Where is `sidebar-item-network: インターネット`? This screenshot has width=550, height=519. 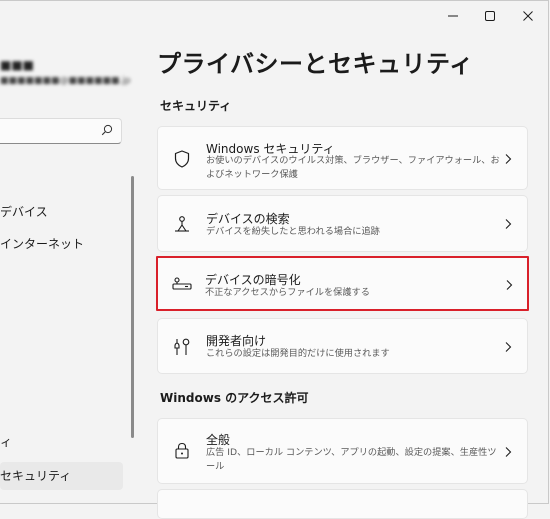 sidebar-item-network: インターネット is located at coordinates (42, 244).